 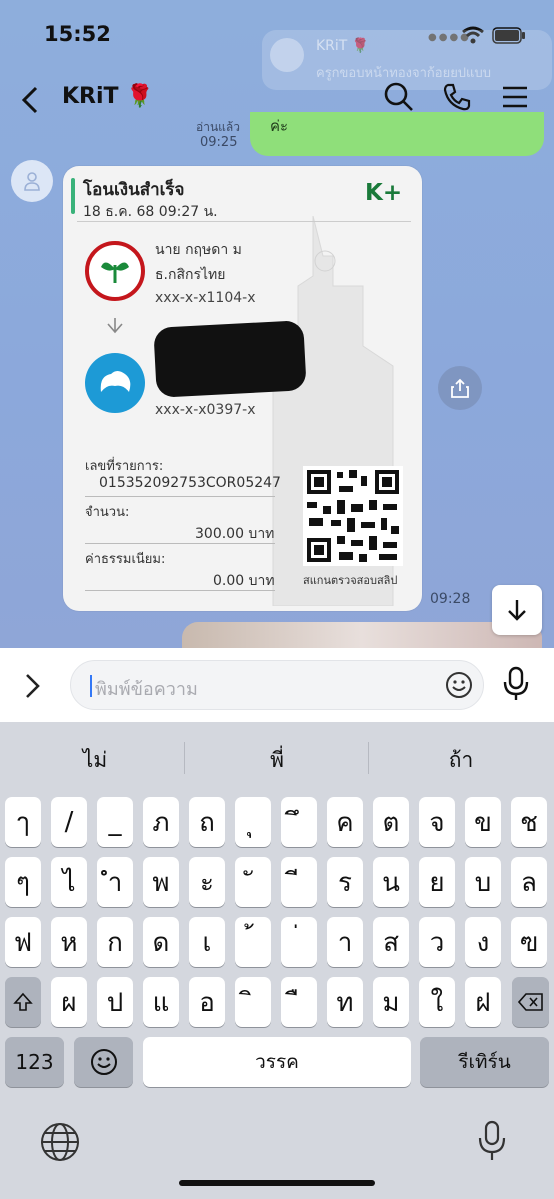 I want to click on key-row4-1: ผ, so click(x=69, y=1002).